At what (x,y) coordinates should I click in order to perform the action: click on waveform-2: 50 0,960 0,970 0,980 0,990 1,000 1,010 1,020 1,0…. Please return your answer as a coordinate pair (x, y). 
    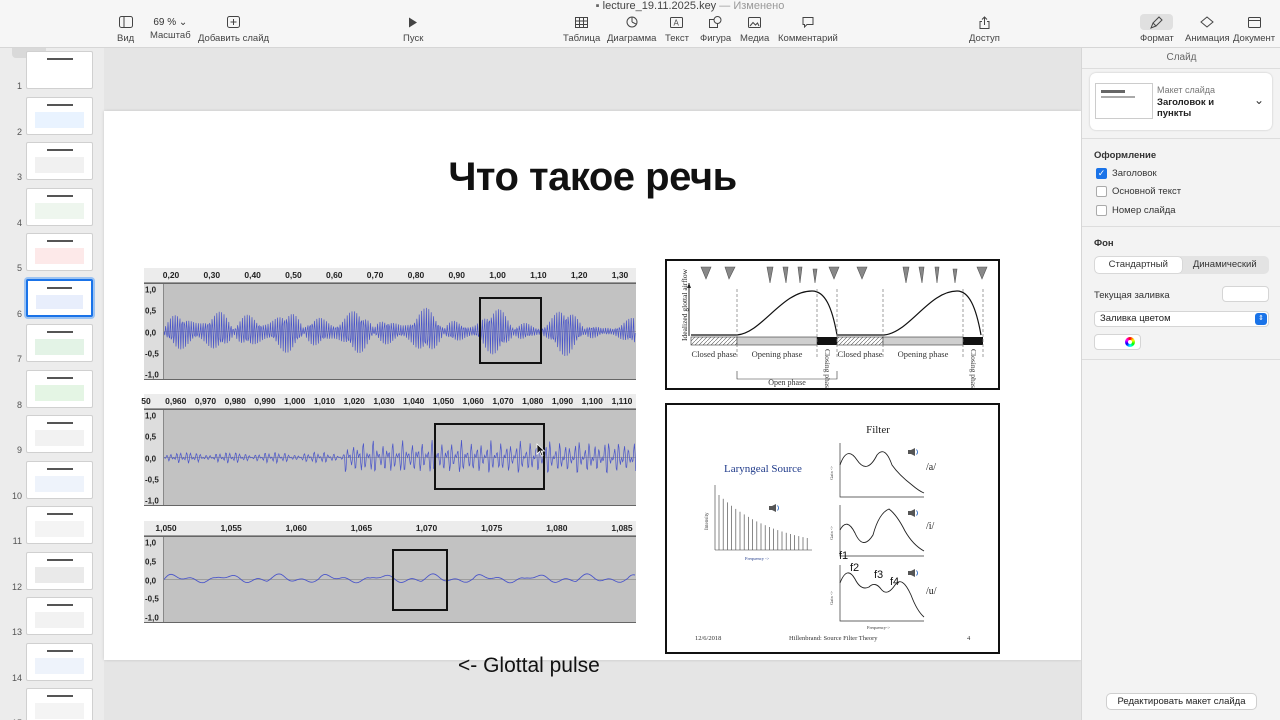
    Looking at the image, I should click on (388, 451).